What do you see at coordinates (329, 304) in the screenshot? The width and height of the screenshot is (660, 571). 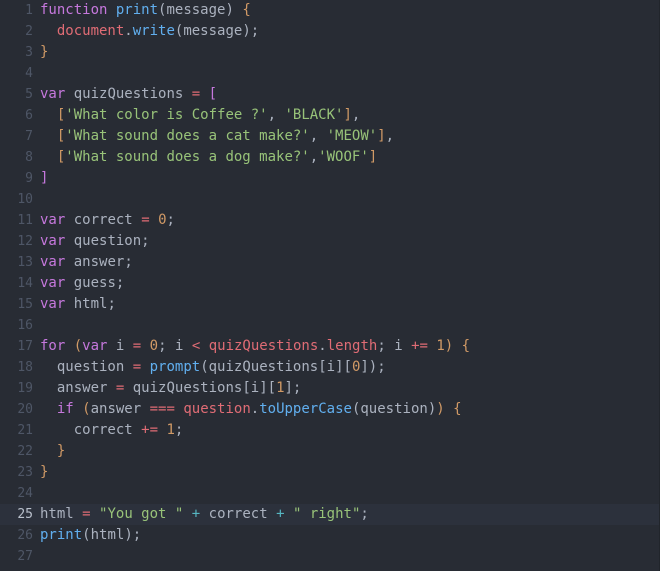 I see `code-line: 15 var html;` at bounding box center [329, 304].